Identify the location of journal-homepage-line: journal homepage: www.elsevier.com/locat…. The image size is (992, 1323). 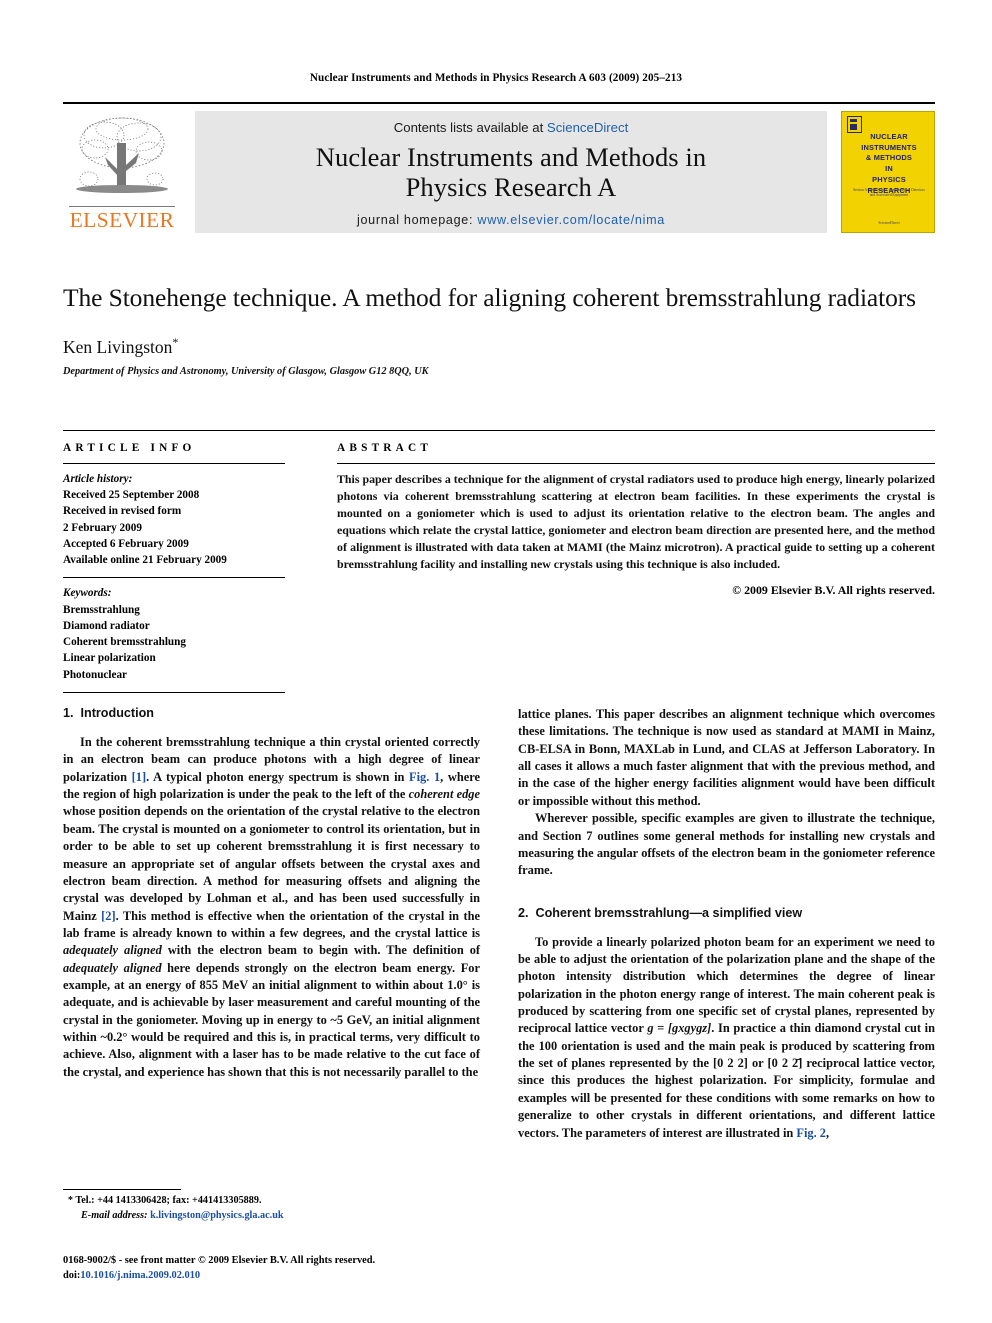
(511, 220).